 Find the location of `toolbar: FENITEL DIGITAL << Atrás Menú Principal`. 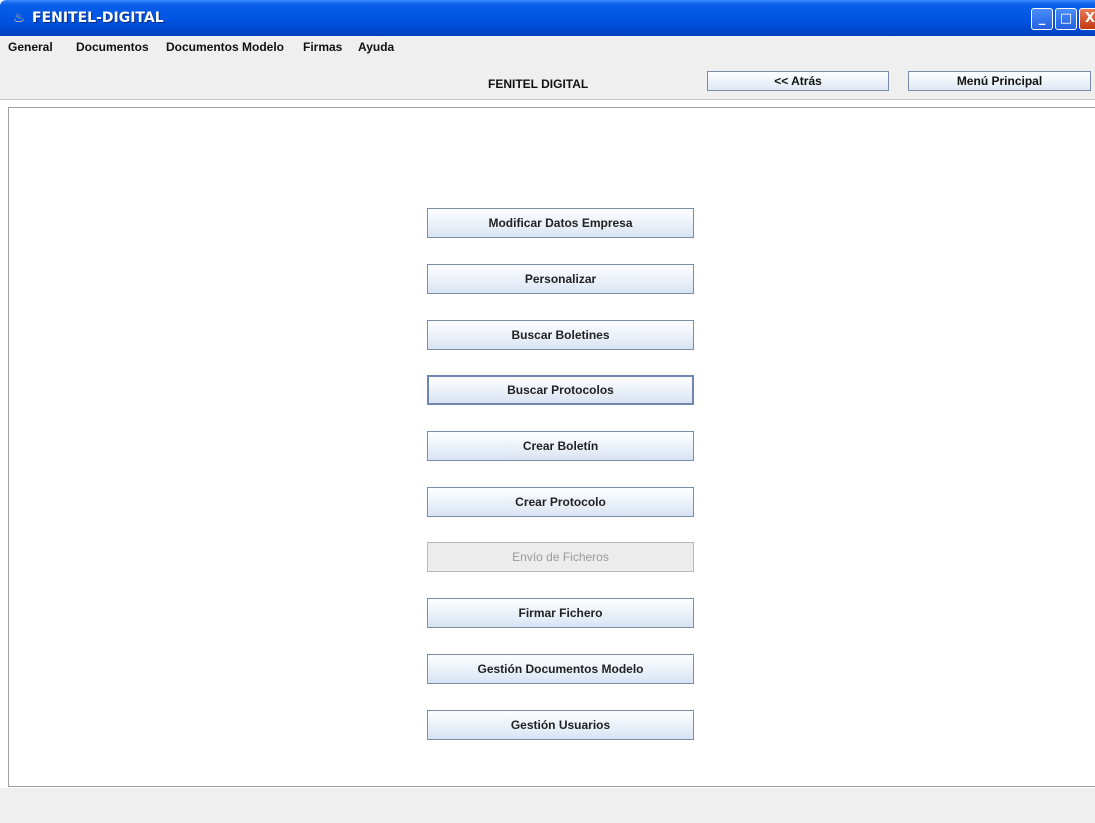

toolbar: FENITEL DIGITAL << Atrás Menú Principal is located at coordinates (547, 79).